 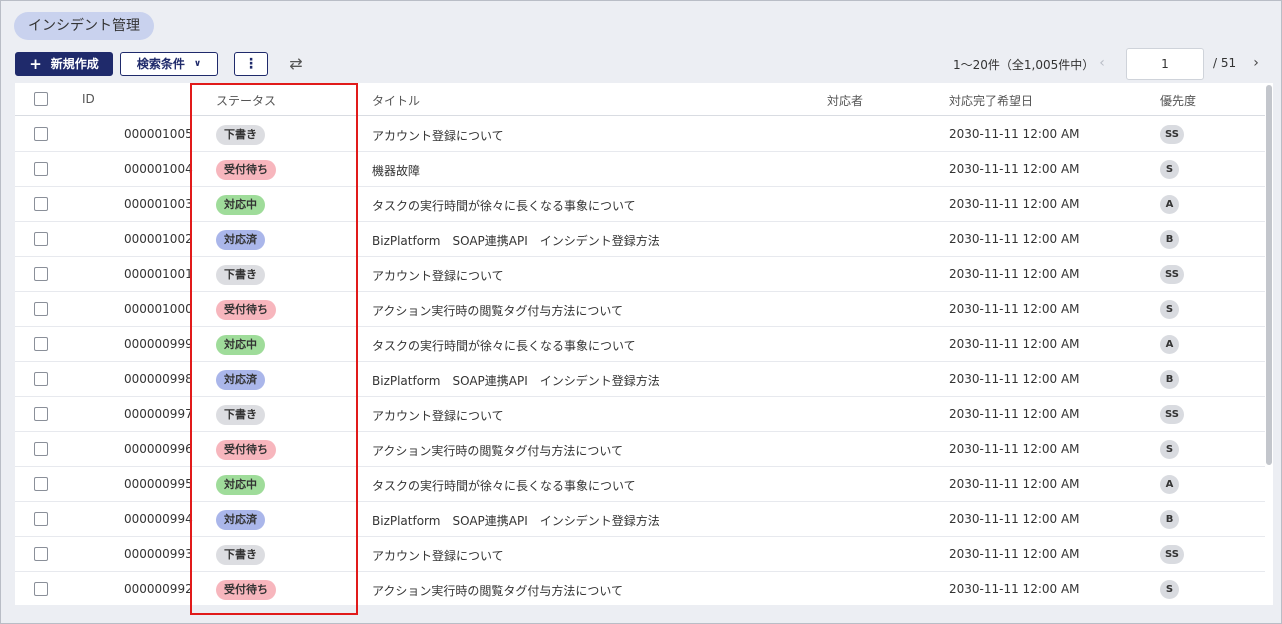 What do you see at coordinates (158, 204) in the screenshot?
I see `row-id: 000001003` at bounding box center [158, 204].